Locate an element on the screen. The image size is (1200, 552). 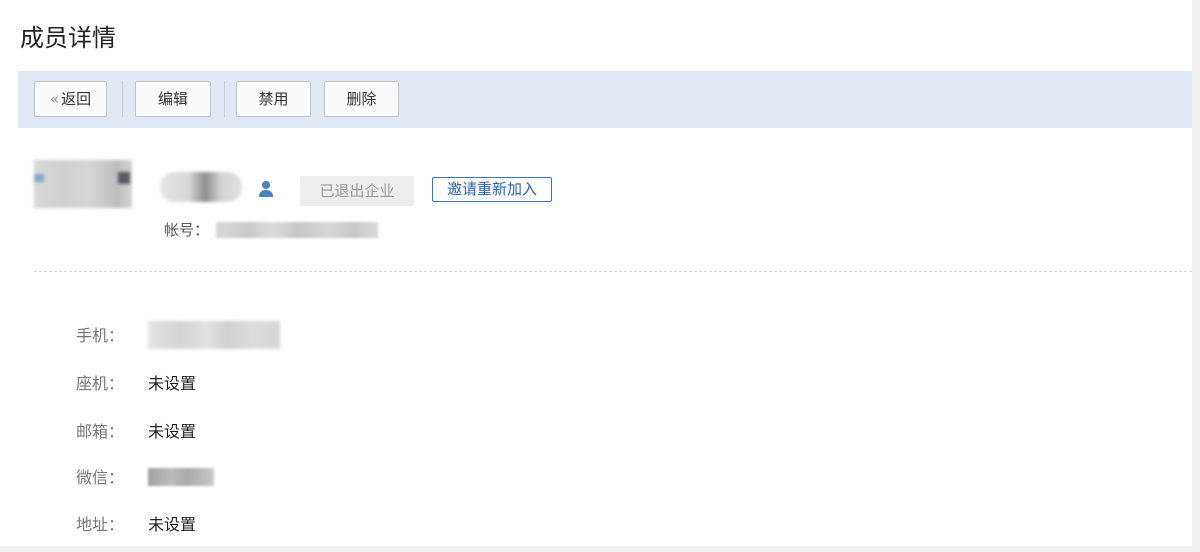
wechat-value-redacted is located at coordinates (181, 477).